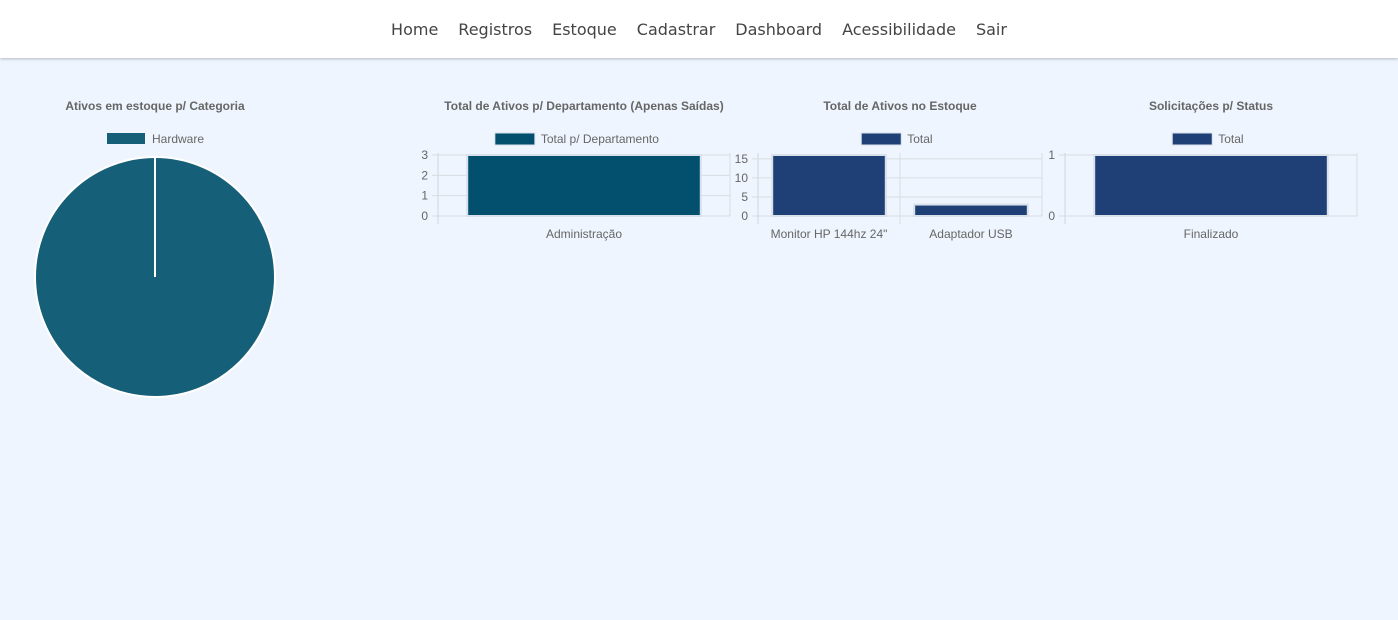 The height and width of the screenshot is (620, 1398). Describe the element at coordinates (155, 248) in the screenshot. I see `pie-chart-categoria: Ativos em estoque p/ Categoria Hardware` at that location.